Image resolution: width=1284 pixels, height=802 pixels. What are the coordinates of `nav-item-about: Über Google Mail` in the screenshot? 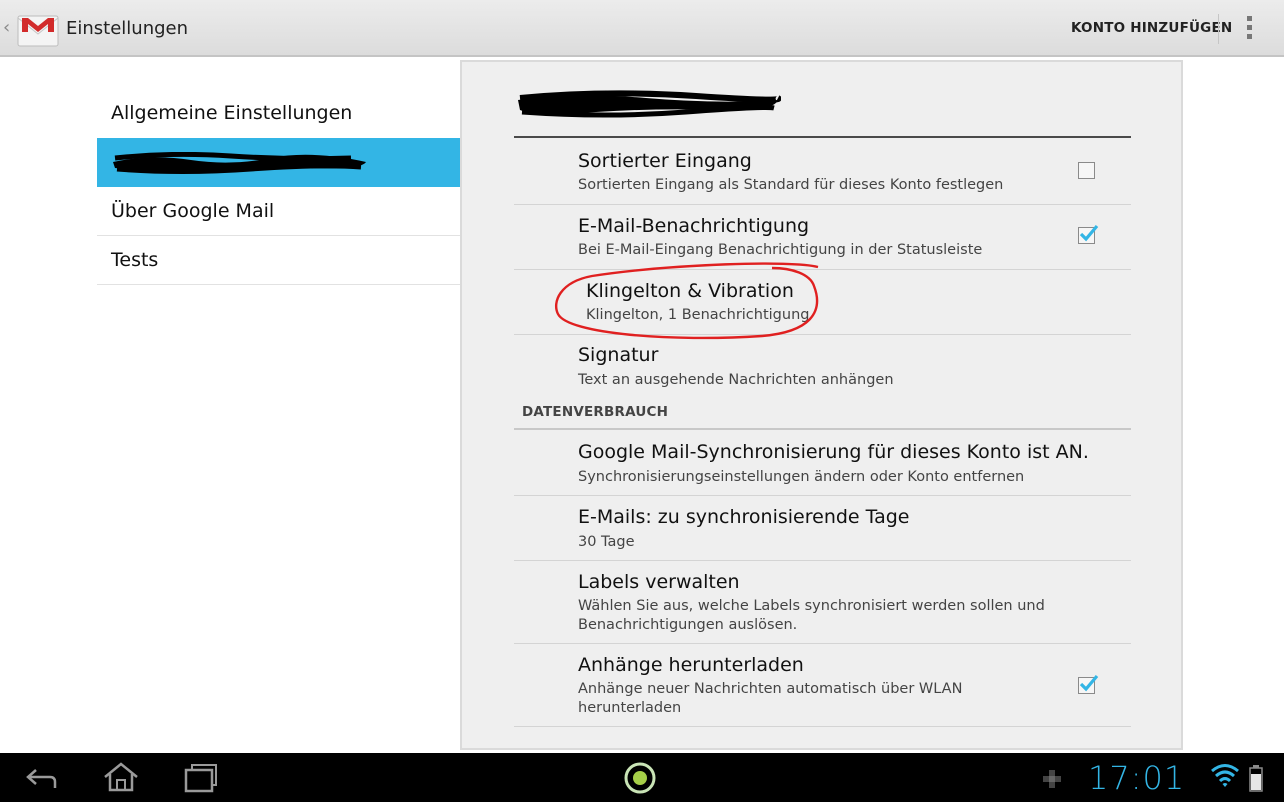 It's located at (278, 211).